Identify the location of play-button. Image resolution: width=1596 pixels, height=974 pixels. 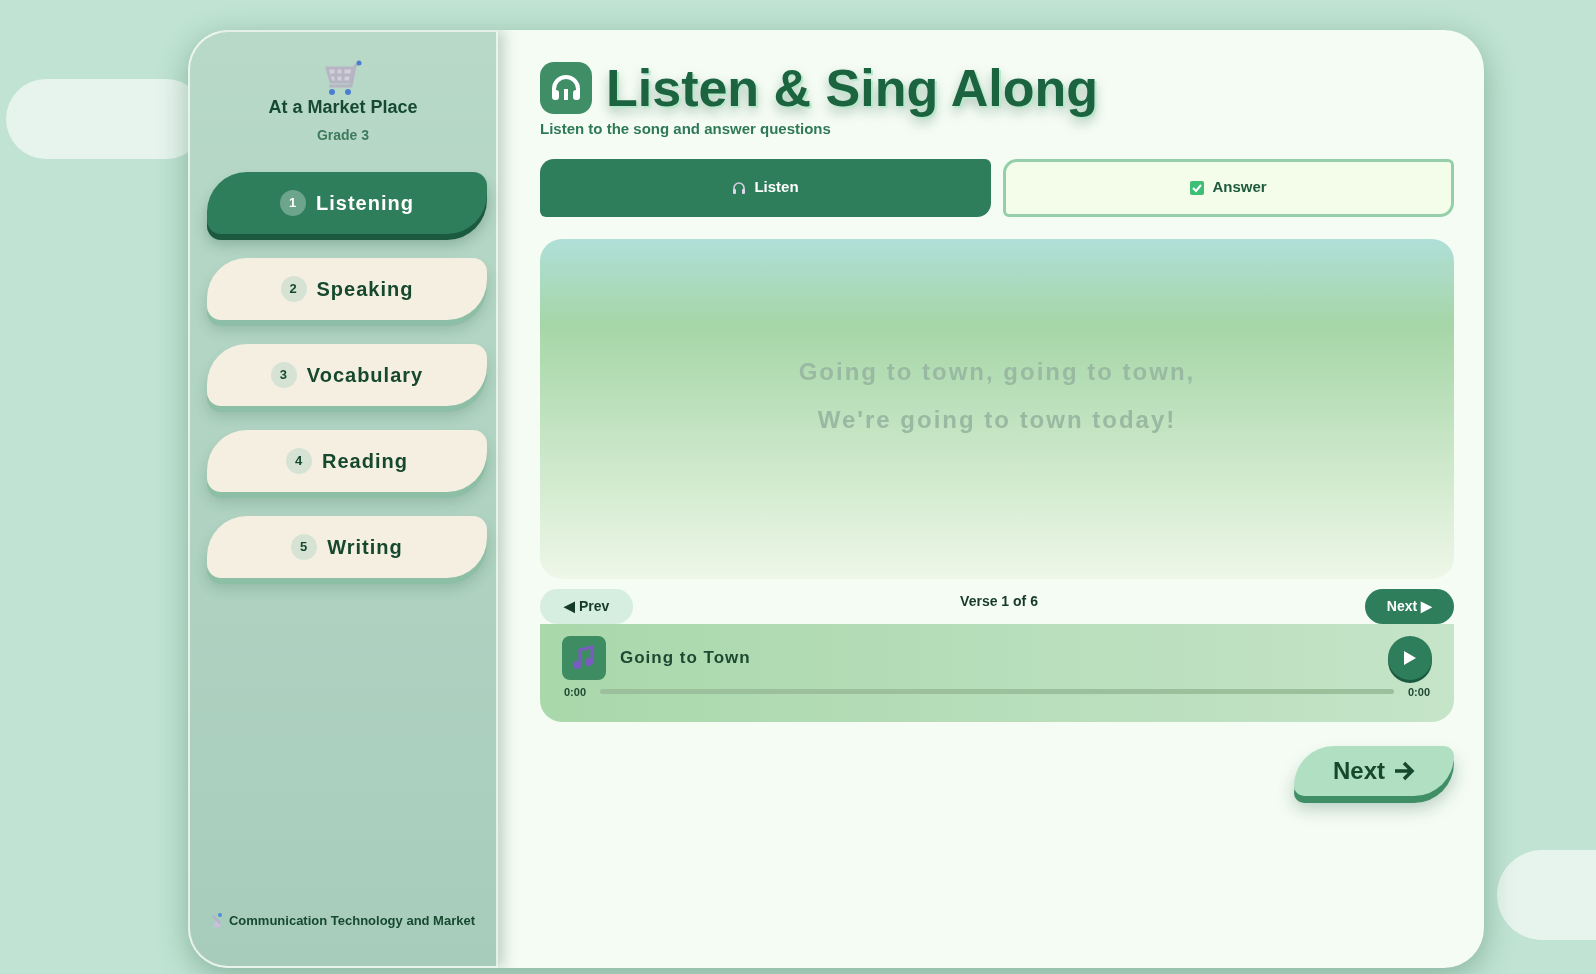
(1410, 657).